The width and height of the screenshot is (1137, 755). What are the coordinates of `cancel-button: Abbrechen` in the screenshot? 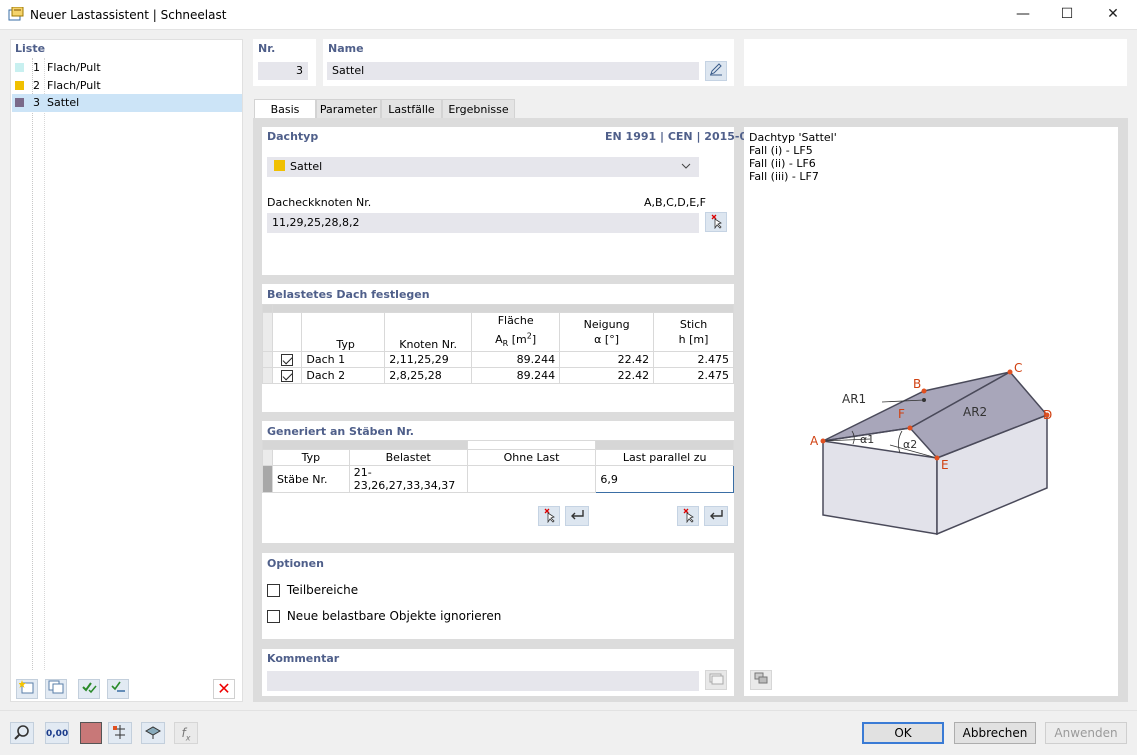 It's located at (995, 733).